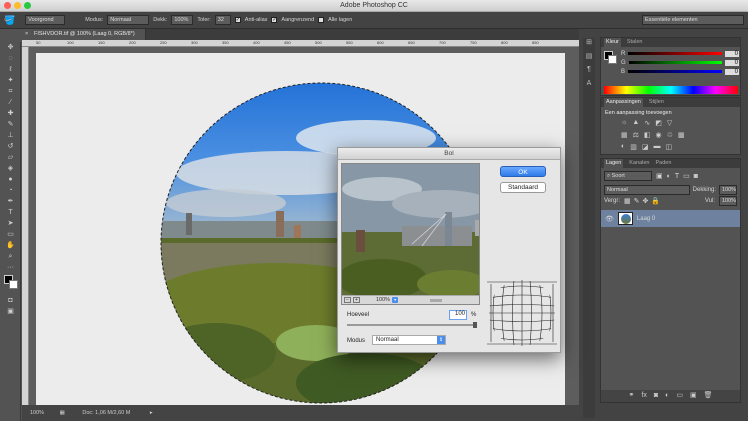 This screenshot has width=748, height=421. I want to click on tab-swatches: Stalen, so click(635, 42).